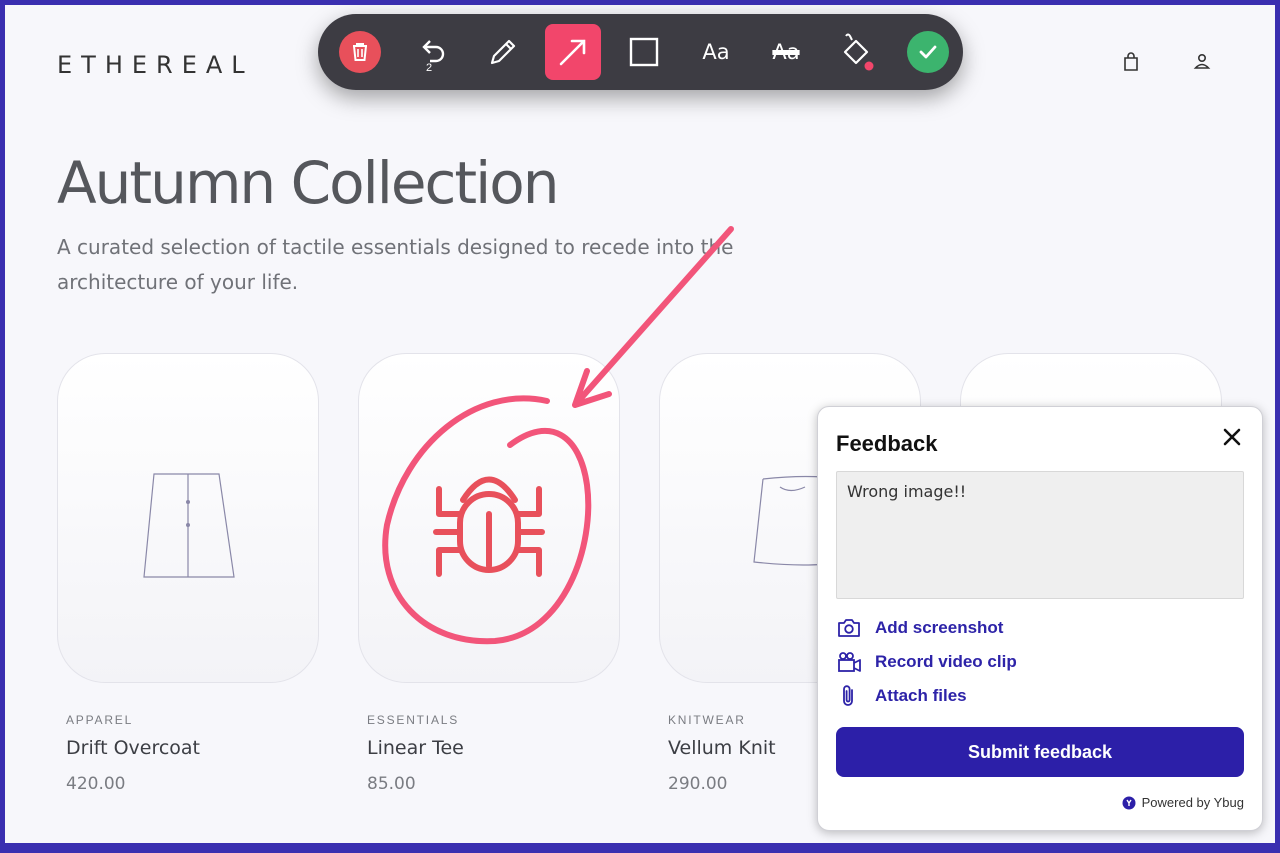 The image size is (1280, 853). Describe the element at coordinates (133, 748) in the screenshot. I see `product-name: Drift Overcoat` at that location.